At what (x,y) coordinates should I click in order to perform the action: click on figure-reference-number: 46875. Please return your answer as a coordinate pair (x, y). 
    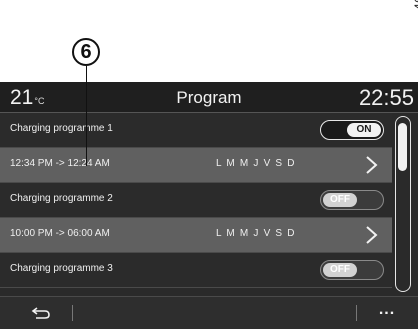
    Looking at the image, I should click on (415, 5).